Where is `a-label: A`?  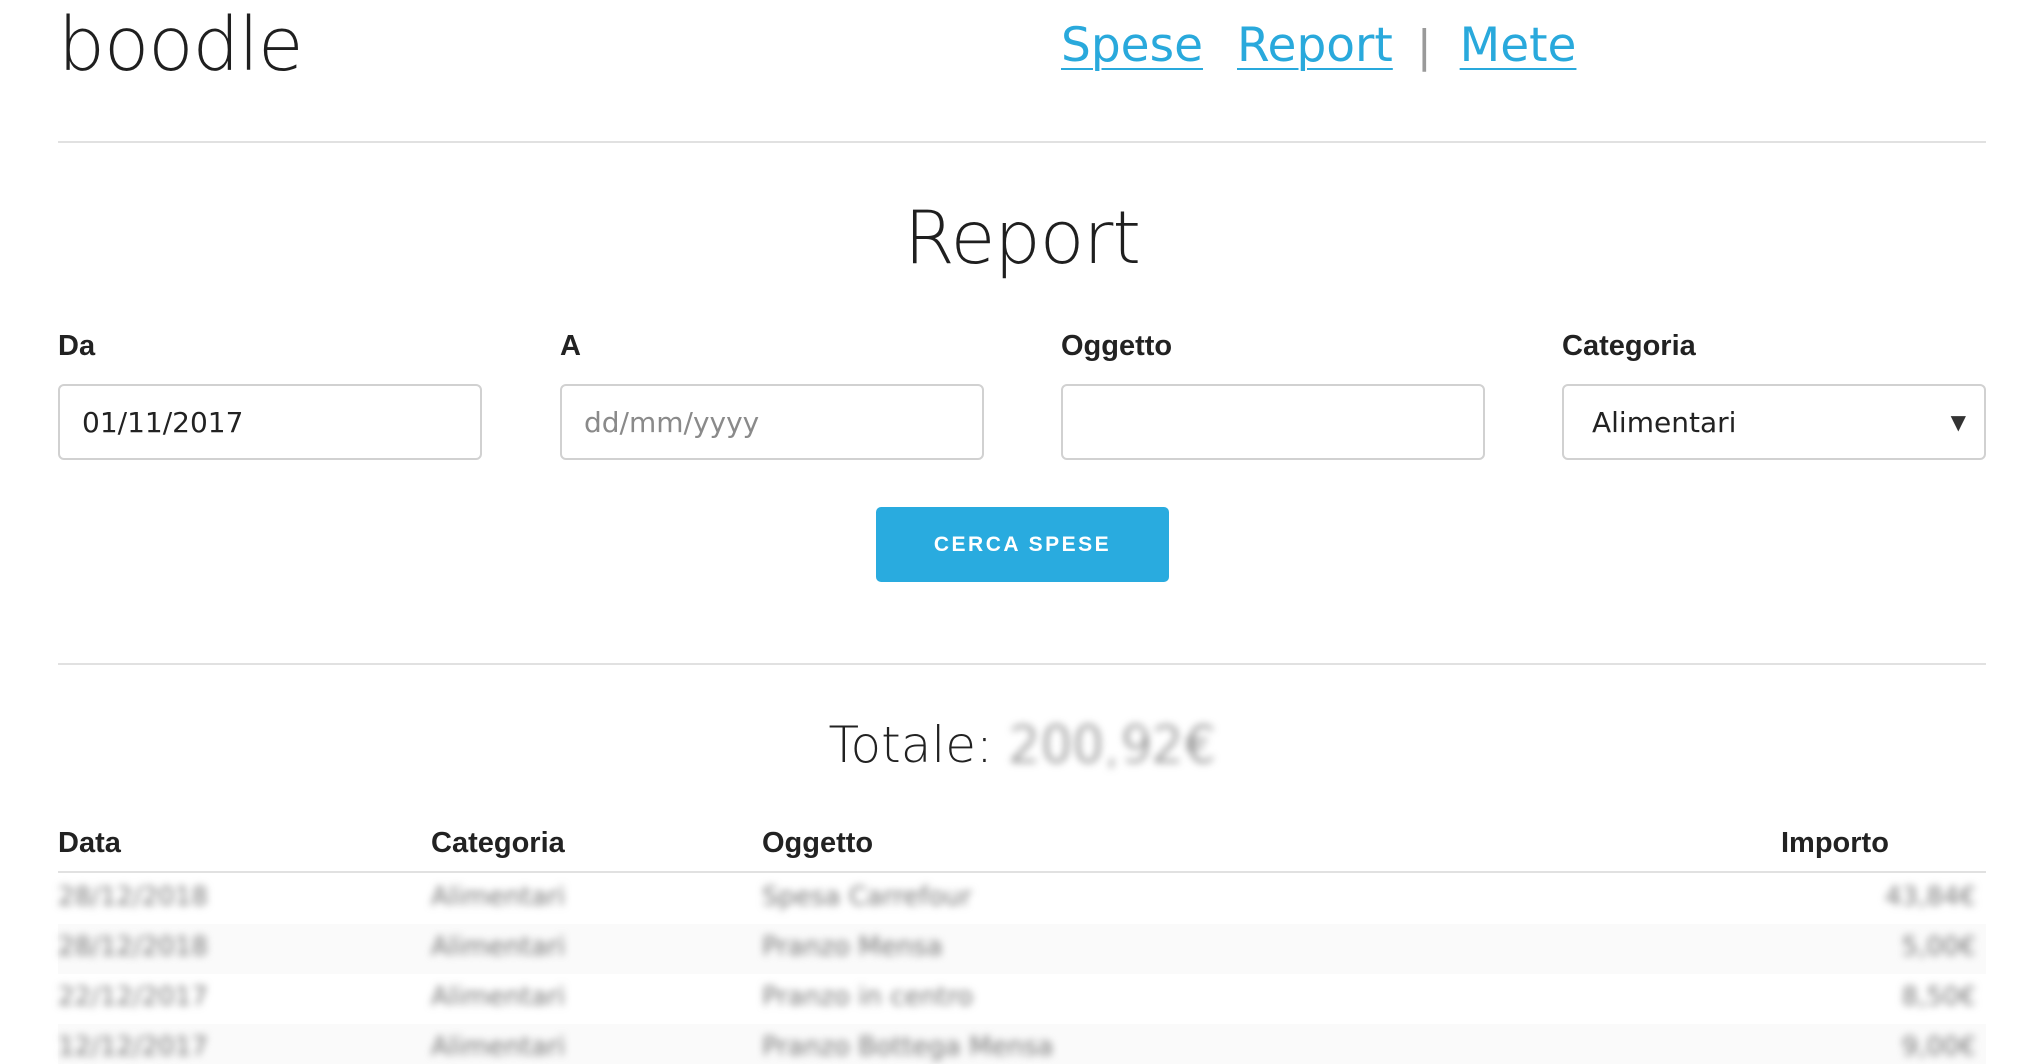
a-label: A is located at coordinates (570, 346).